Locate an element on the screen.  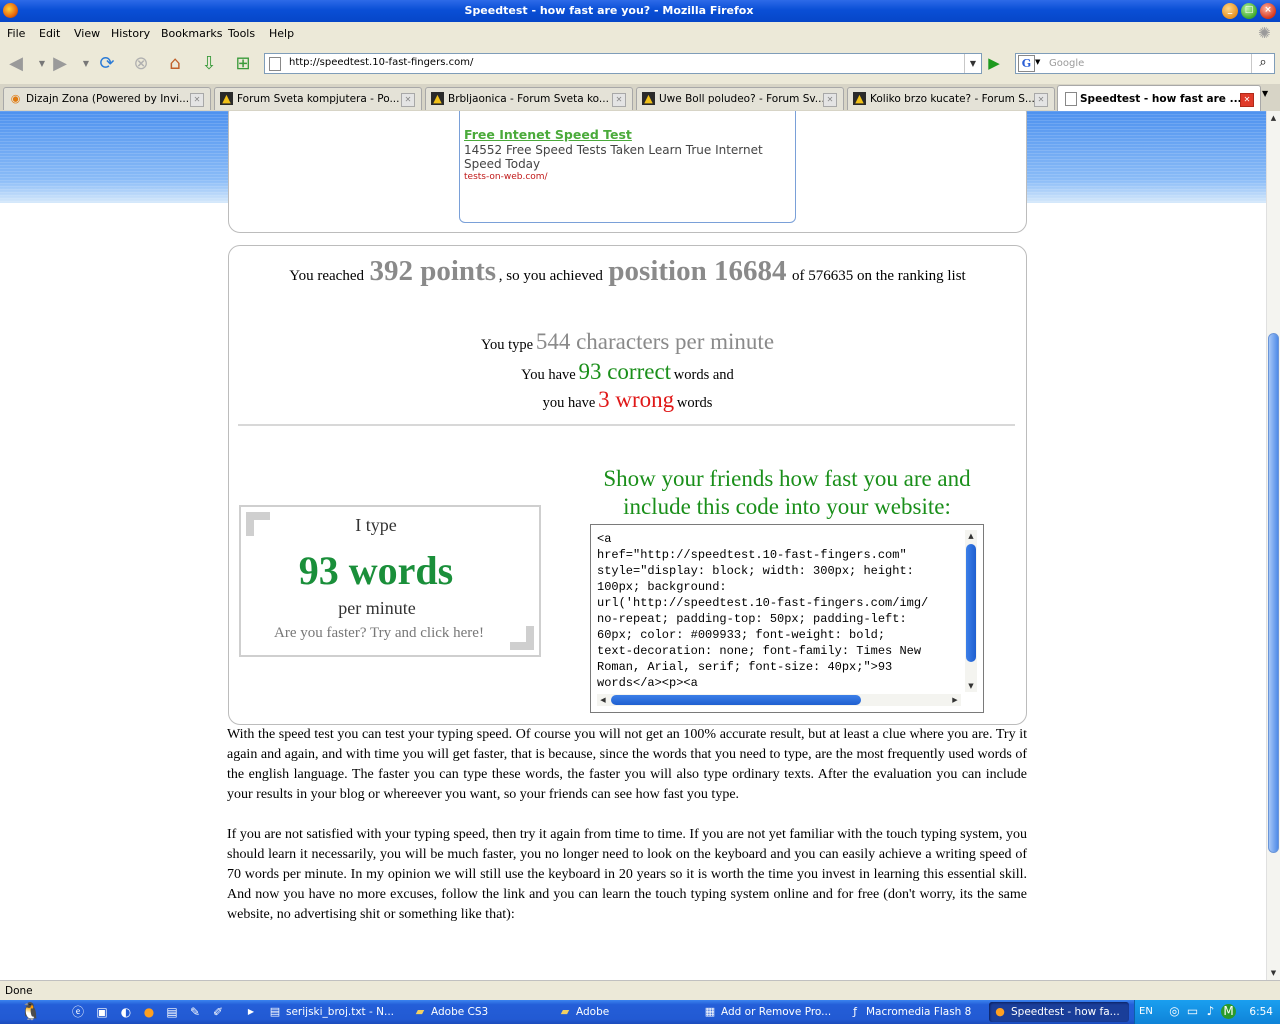
taskbar-label: Macromedia Flash 8 is located at coordinates (919, 1012).